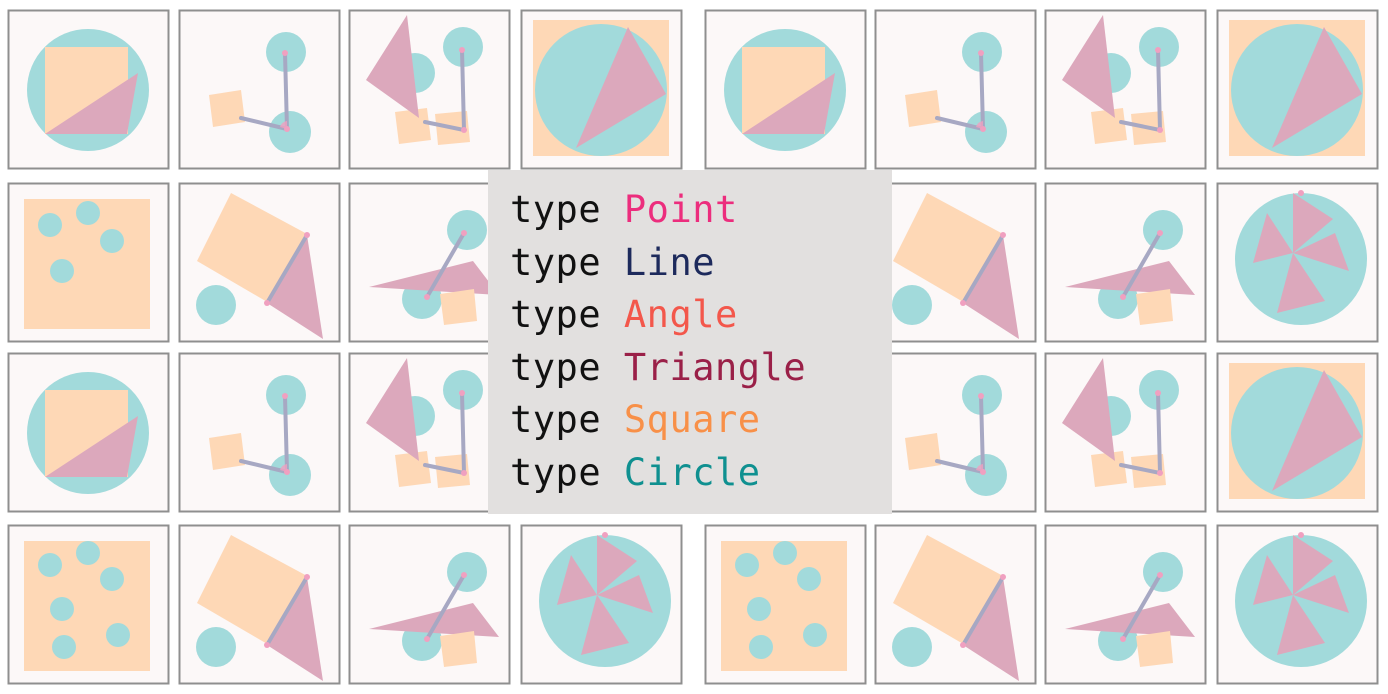 This screenshot has height=694, width=1388. What do you see at coordinates (715, 367) in the screenshot?
I see `type-name-triangle: Triangle` at bounding box center [715, 367].